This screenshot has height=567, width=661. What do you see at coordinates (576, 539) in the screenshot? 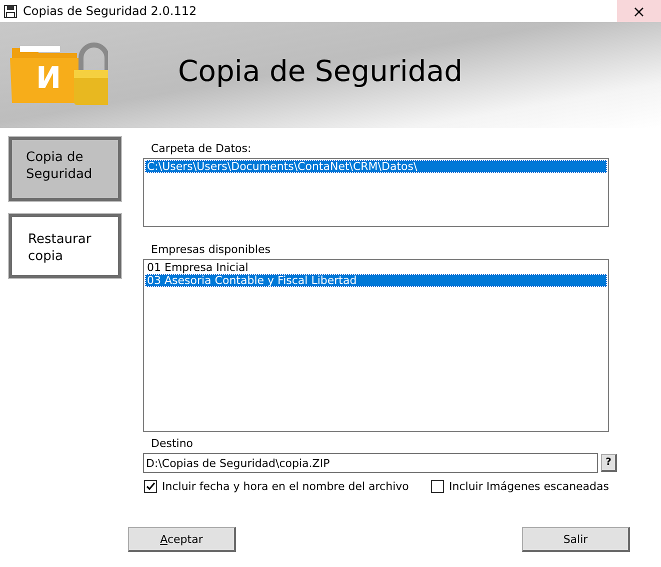
I see `push-button: Salir` at bounding box center [576, 539].